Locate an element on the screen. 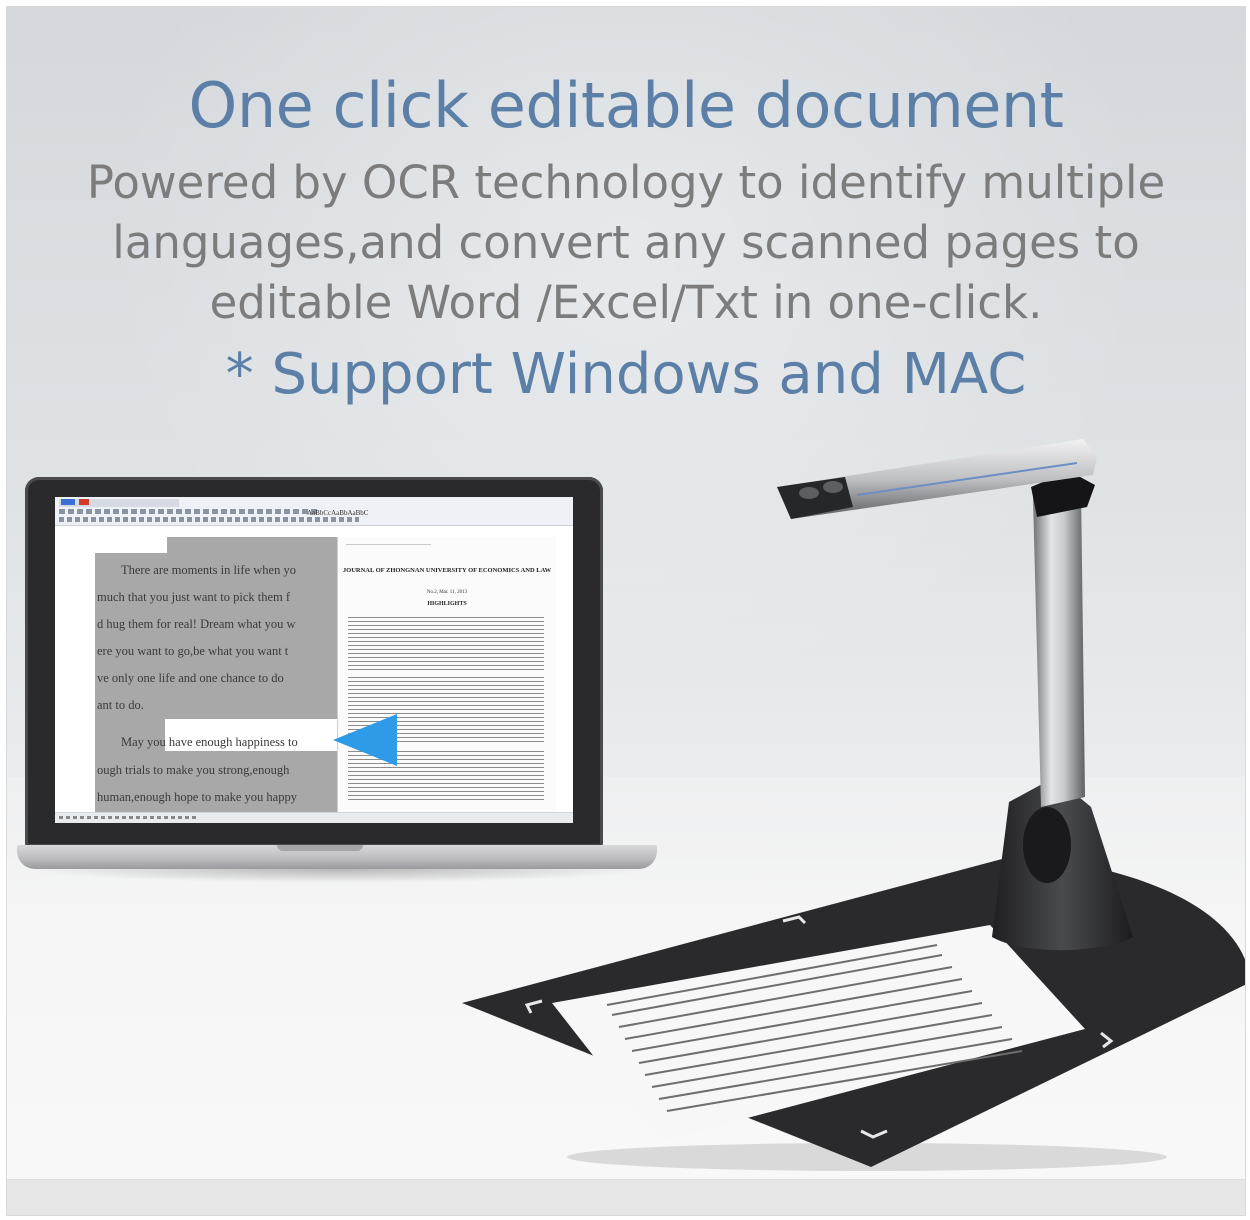 This screenshot has width=1250, height=1220. scanner-arm is located at coordinates (1059, 647).